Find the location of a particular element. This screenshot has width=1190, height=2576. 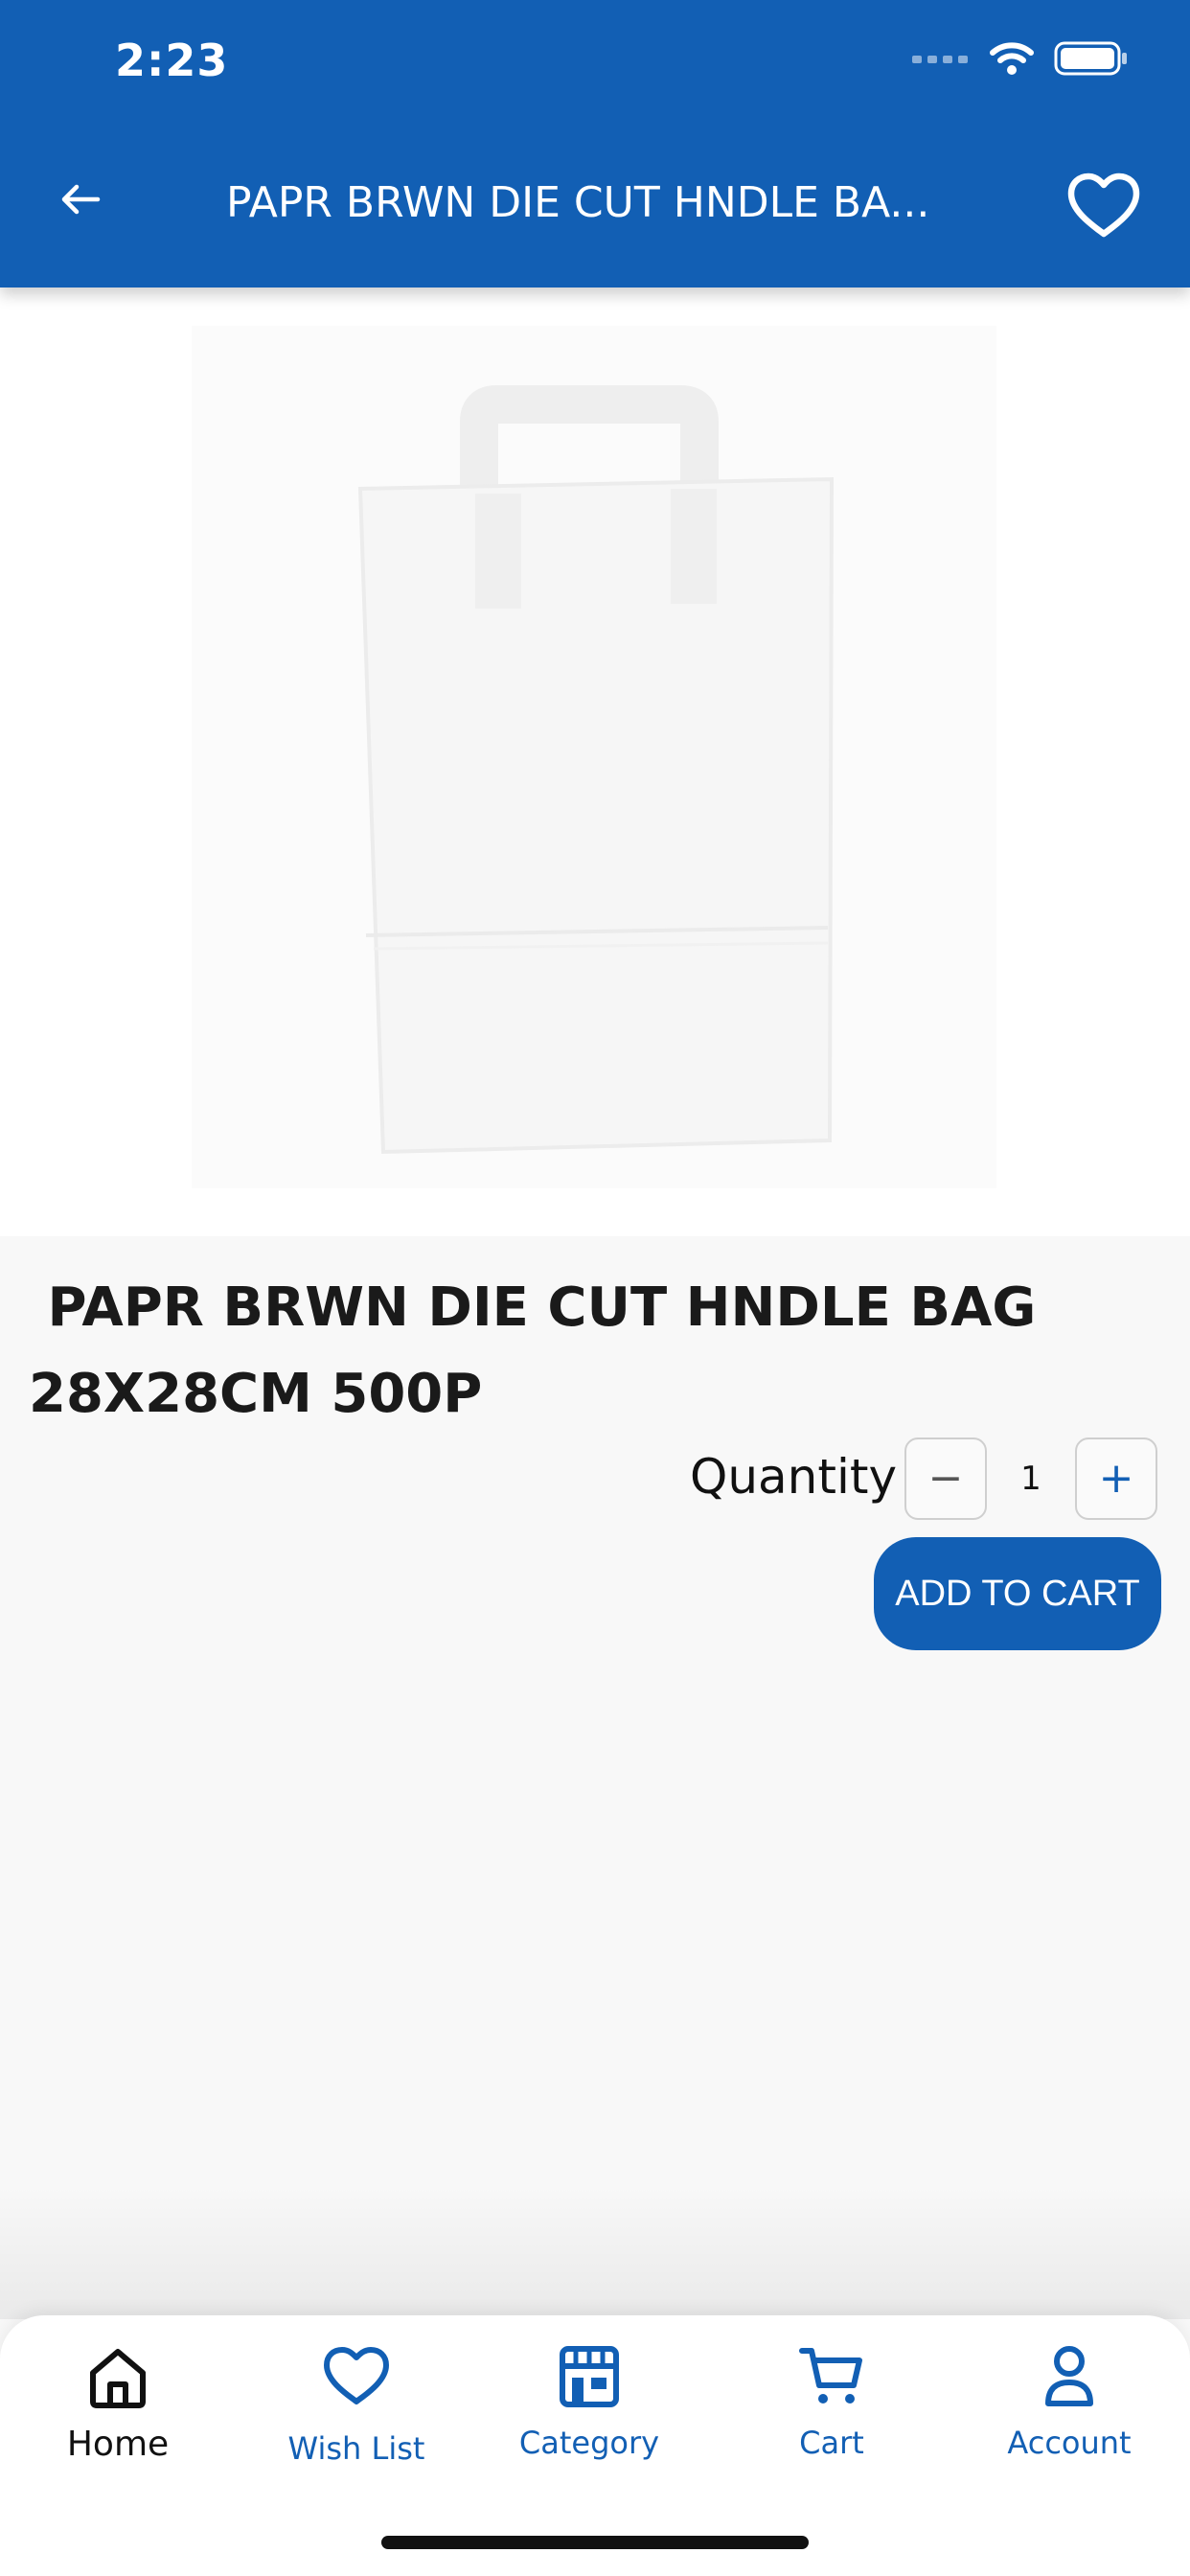

nav-item-category: Category is located at coordinates (590, 2410).